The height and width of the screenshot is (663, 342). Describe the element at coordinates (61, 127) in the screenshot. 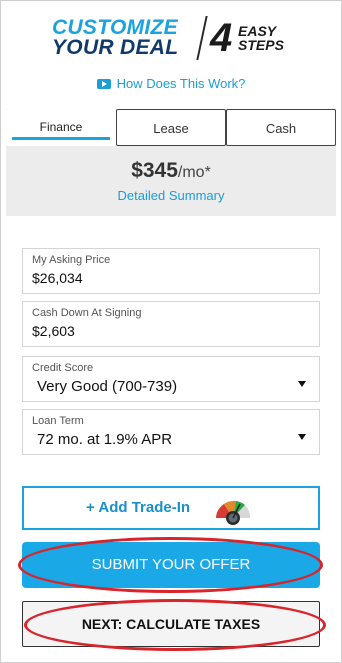

I see `tab-finance: Finance` at that location.